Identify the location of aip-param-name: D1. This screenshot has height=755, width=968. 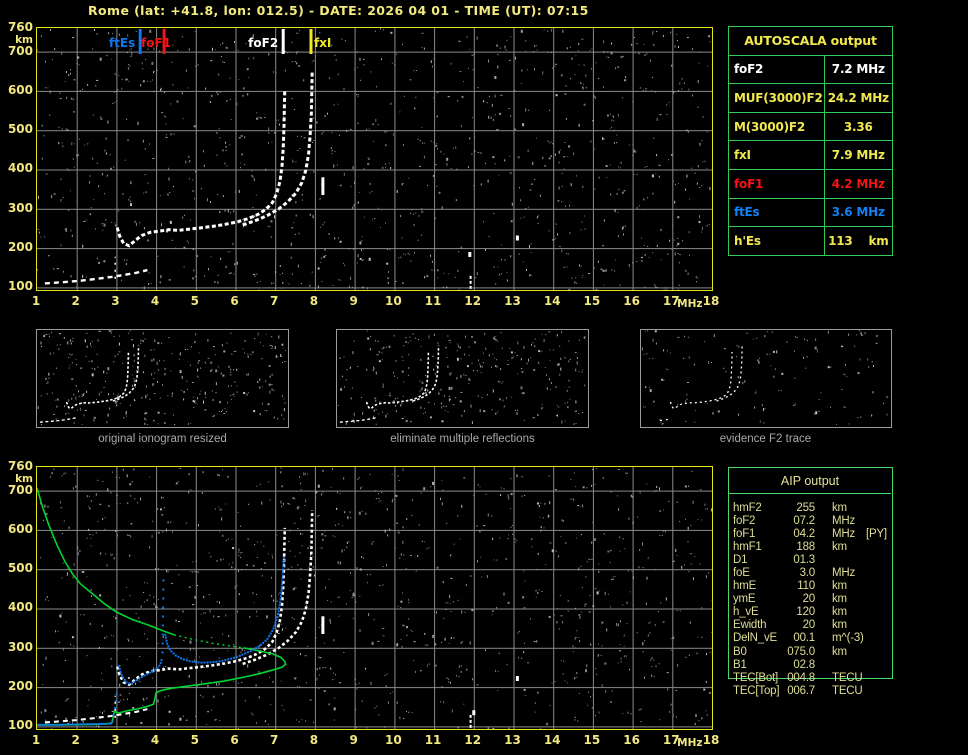
(740, 560).